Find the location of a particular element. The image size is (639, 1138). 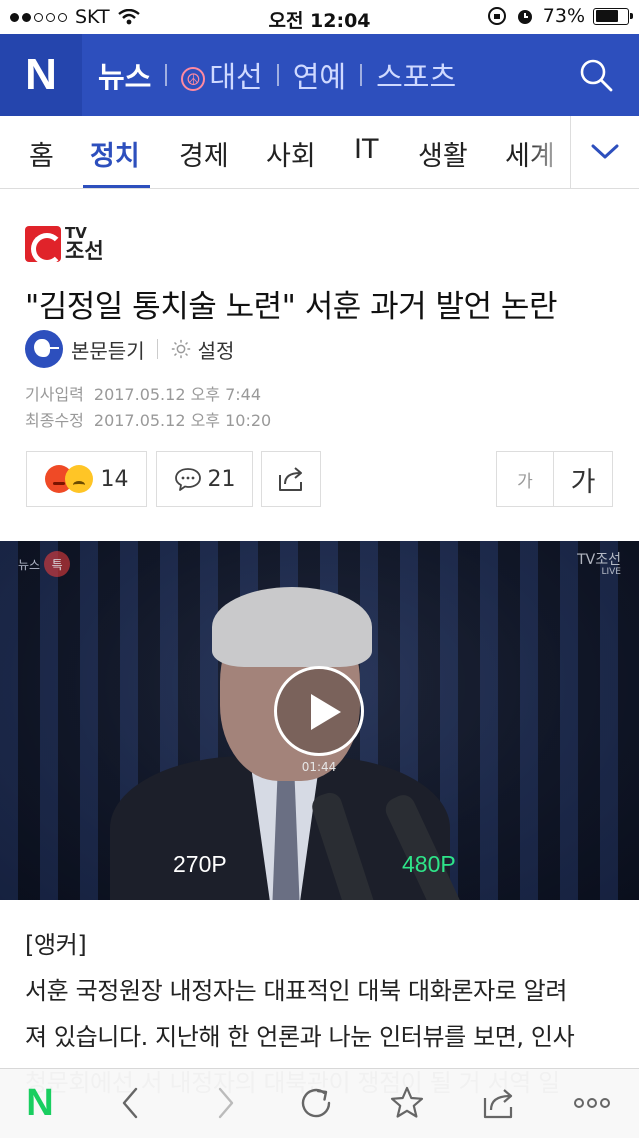

press-name: TV 조선 is located at coordinates (84, 244).